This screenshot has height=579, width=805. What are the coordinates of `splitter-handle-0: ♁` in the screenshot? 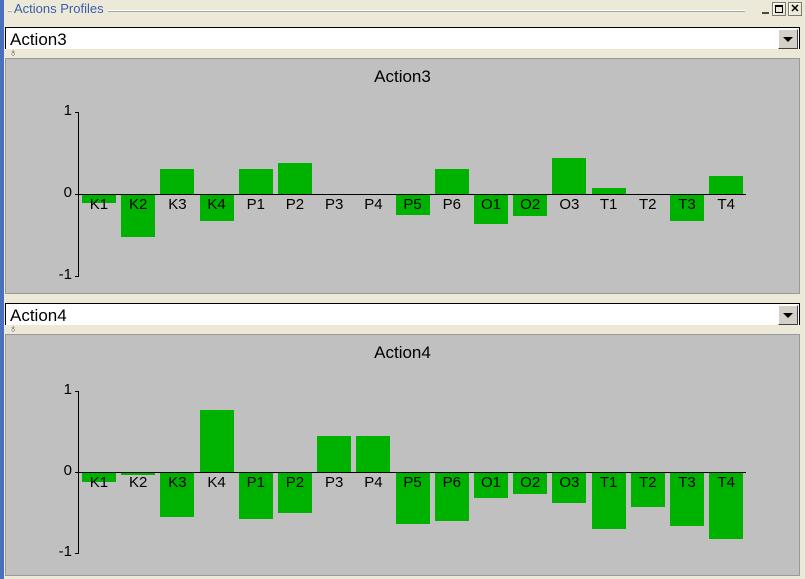 It's located at (402, 53).